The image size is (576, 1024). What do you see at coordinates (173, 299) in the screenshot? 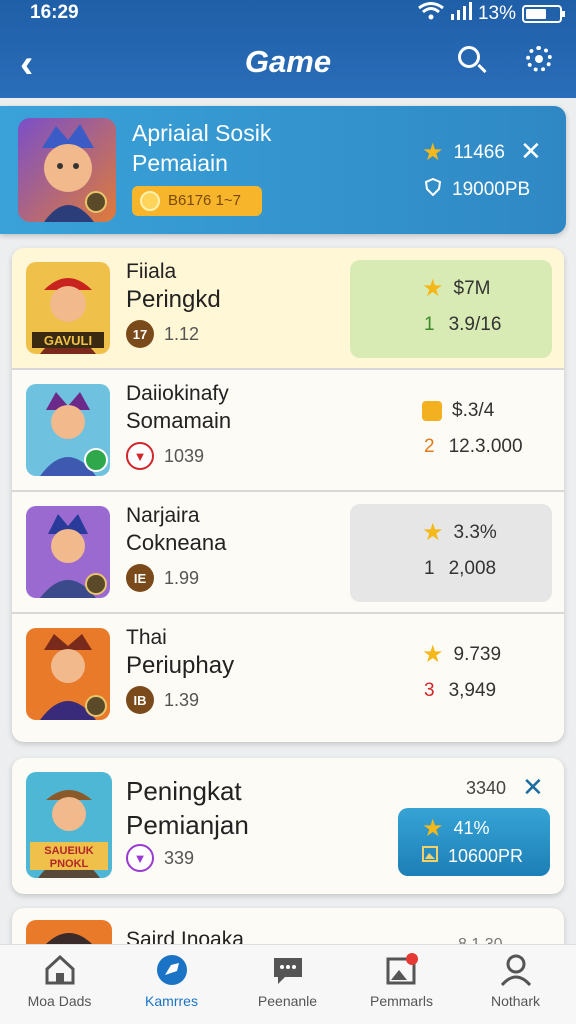
I see `player-name-line2: Peringkd` at bounding box center [173, 299].